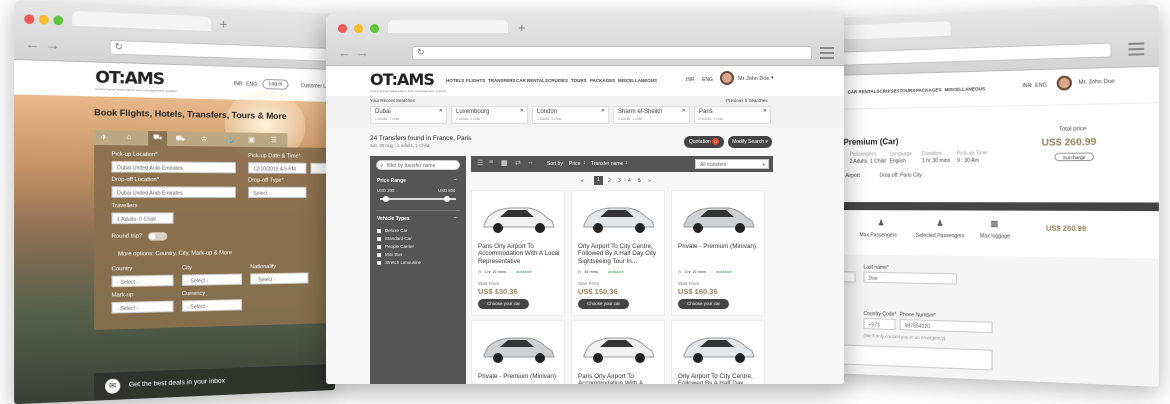  Describe the element at coordinates (732, 115) in the screenshot. I see `recent-search-card: Paris 2 adults, 1 child ✕` at that location.